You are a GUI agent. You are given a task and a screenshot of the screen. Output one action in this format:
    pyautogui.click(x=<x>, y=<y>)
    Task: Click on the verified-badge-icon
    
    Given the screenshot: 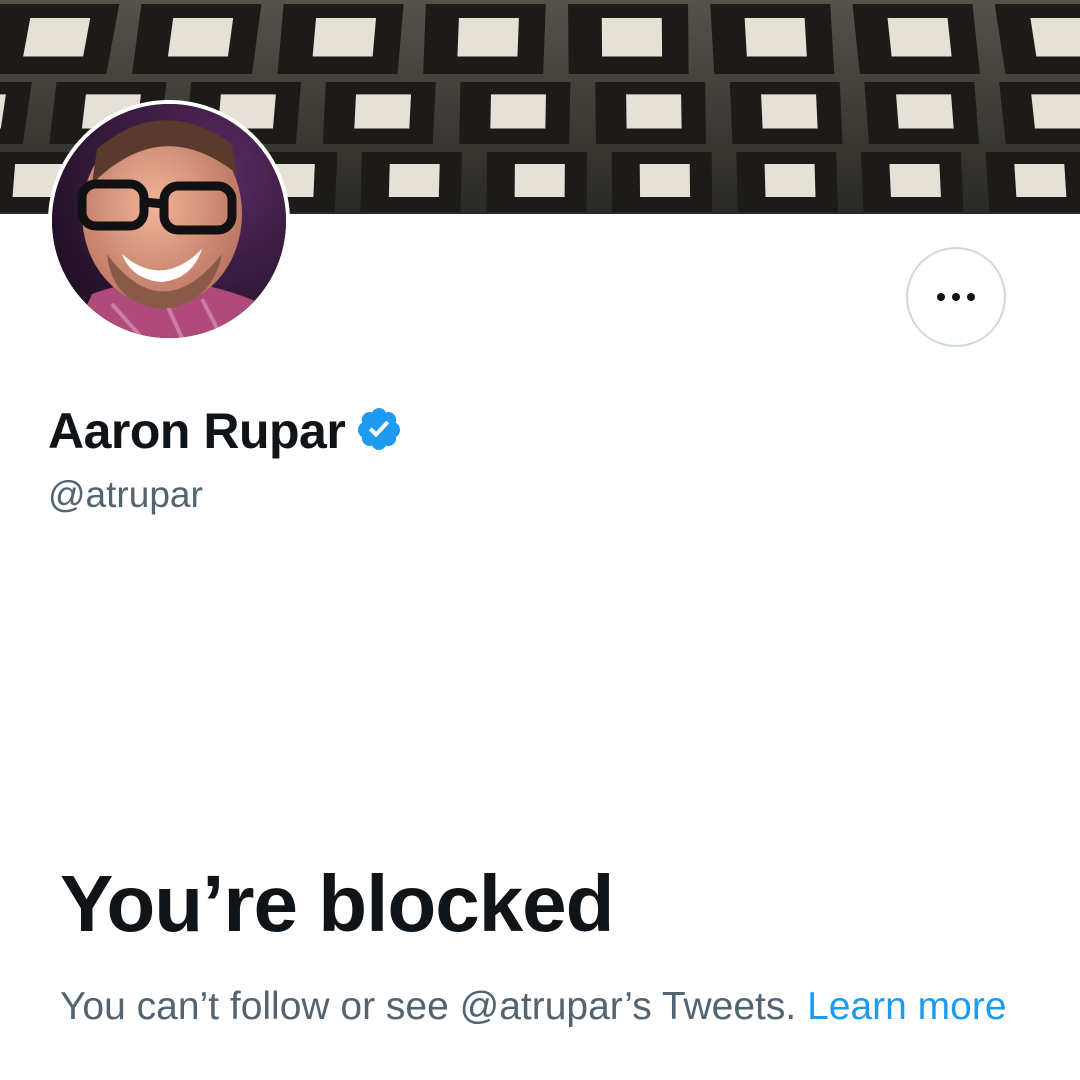 What is the action you would take?
    pyautogui.click(x=379, y=431)
    